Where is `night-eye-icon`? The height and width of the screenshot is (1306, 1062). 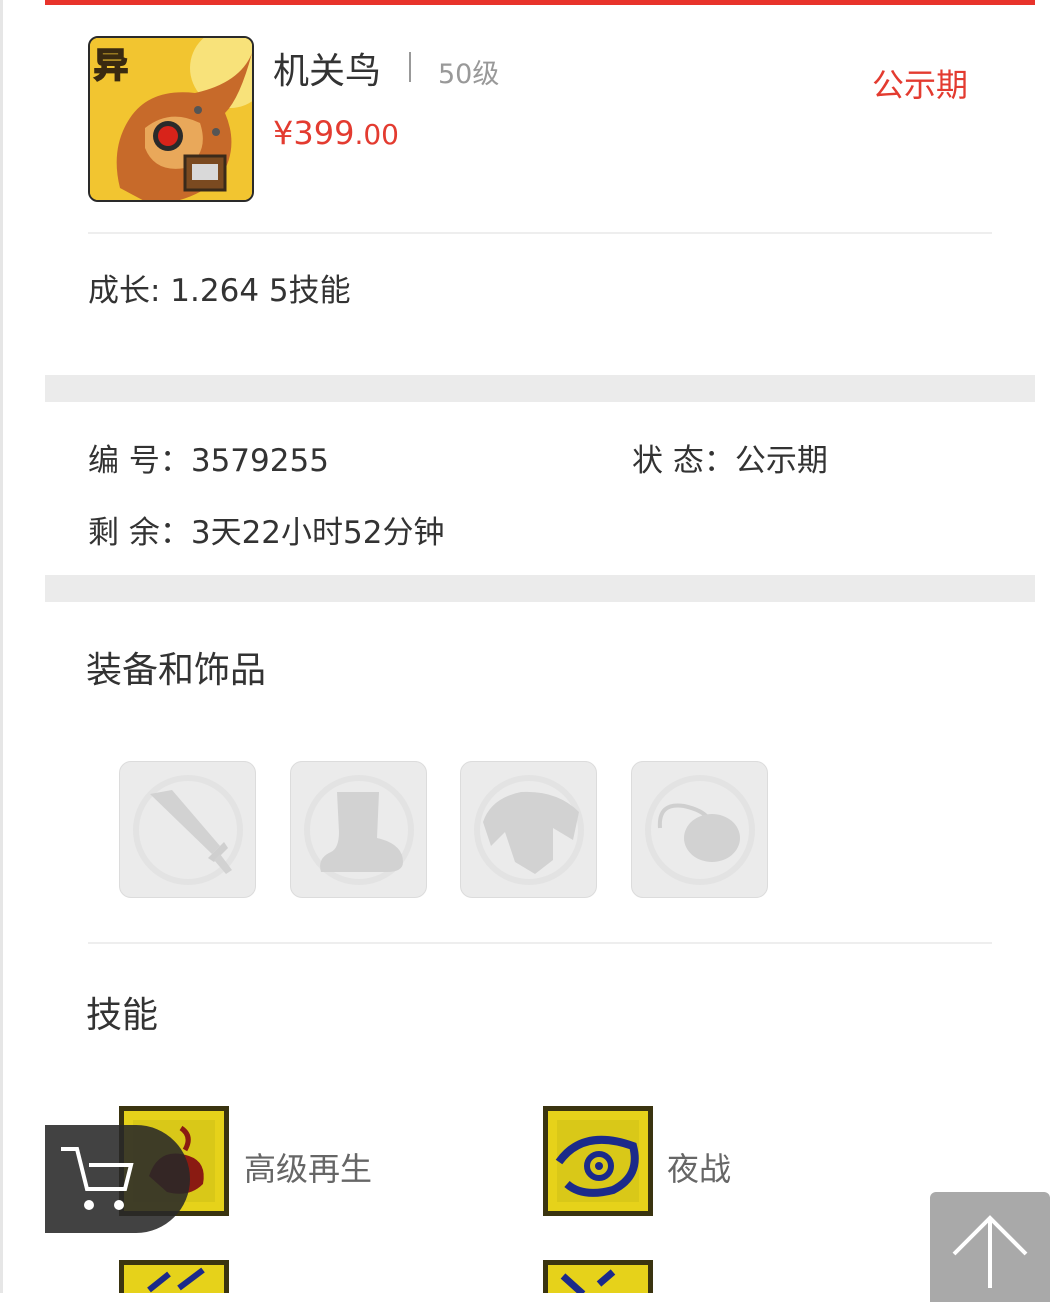 night-eye-icon is located at coordinates (598, 1161).